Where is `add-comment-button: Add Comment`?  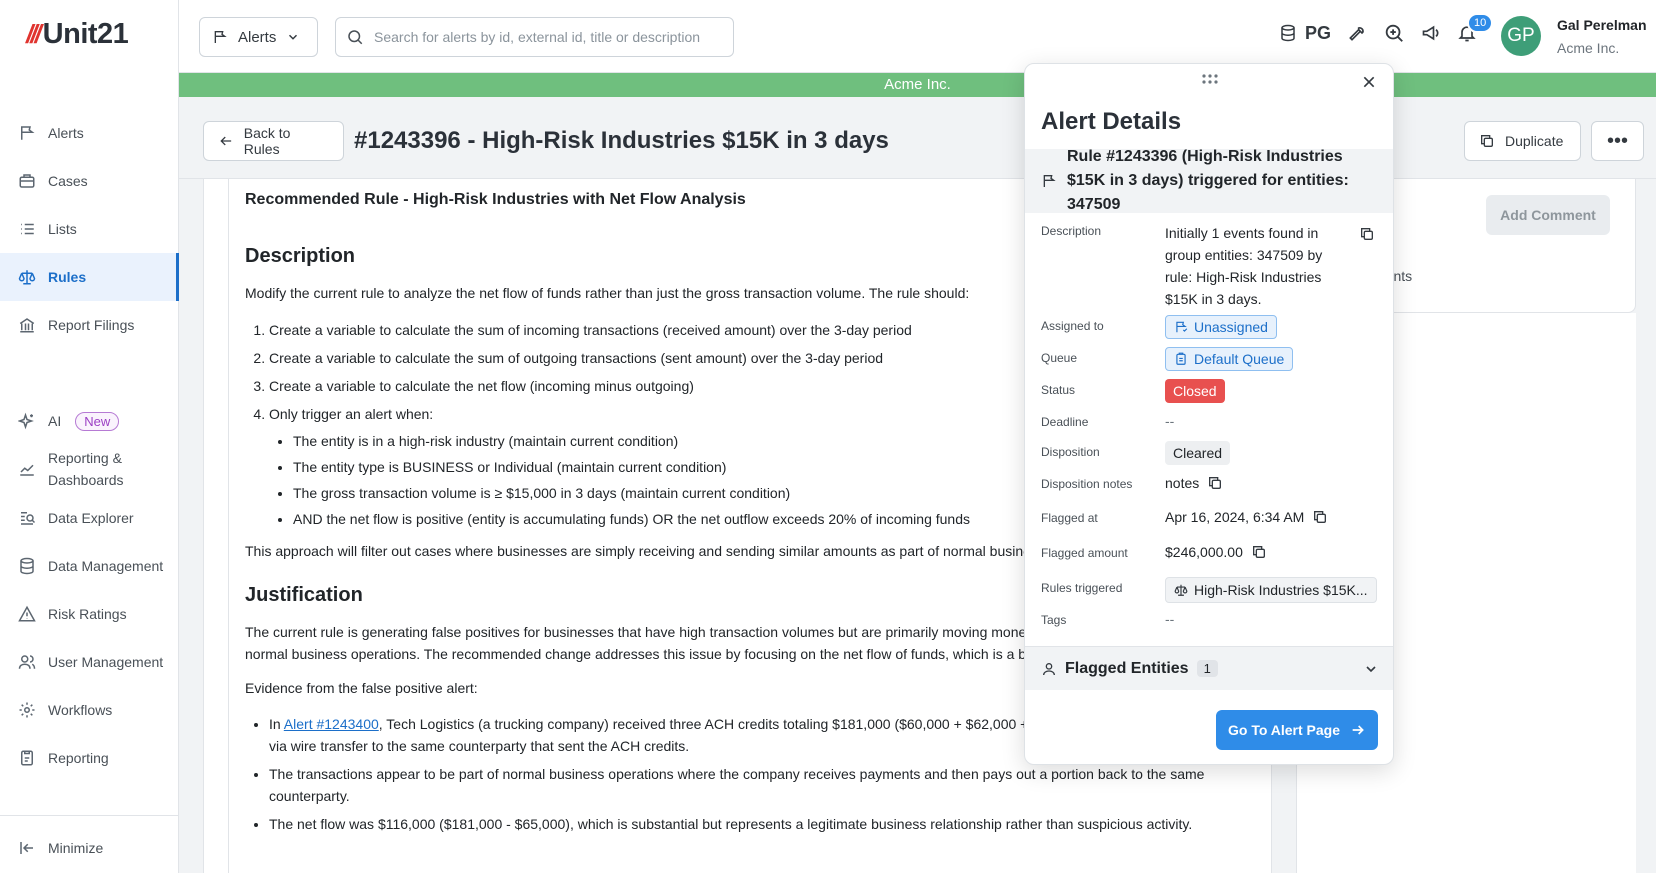 add-comment-button: Add Comment is located at coordinates (1548, 215).